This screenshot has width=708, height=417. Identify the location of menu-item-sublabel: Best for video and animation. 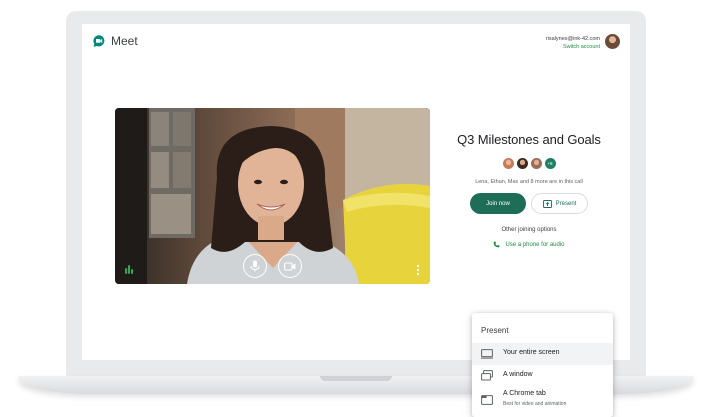
(535, 404).